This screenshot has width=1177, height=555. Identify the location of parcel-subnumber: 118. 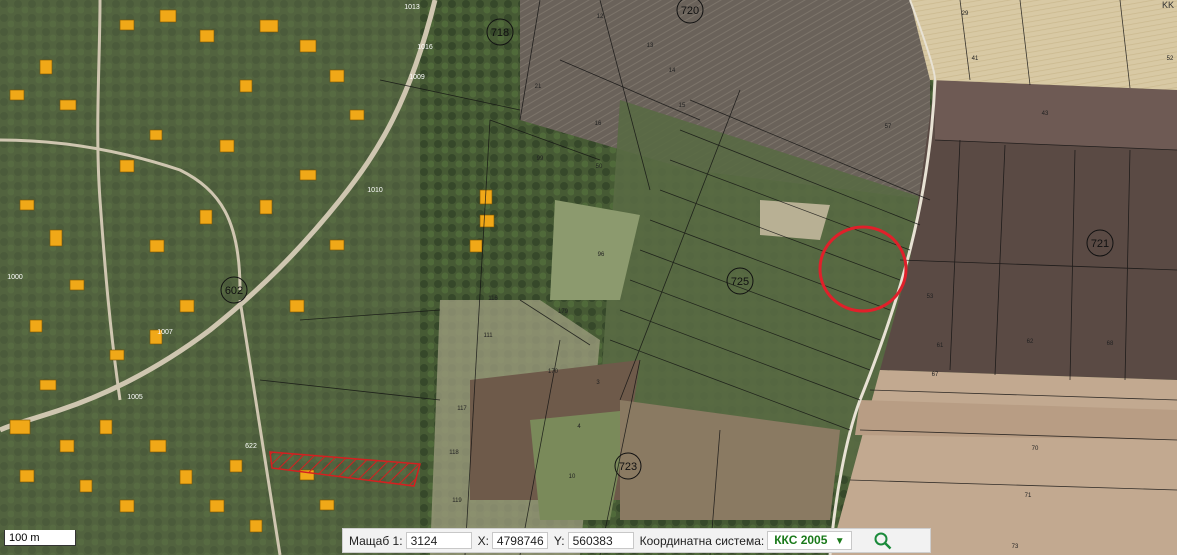
(454, 453).